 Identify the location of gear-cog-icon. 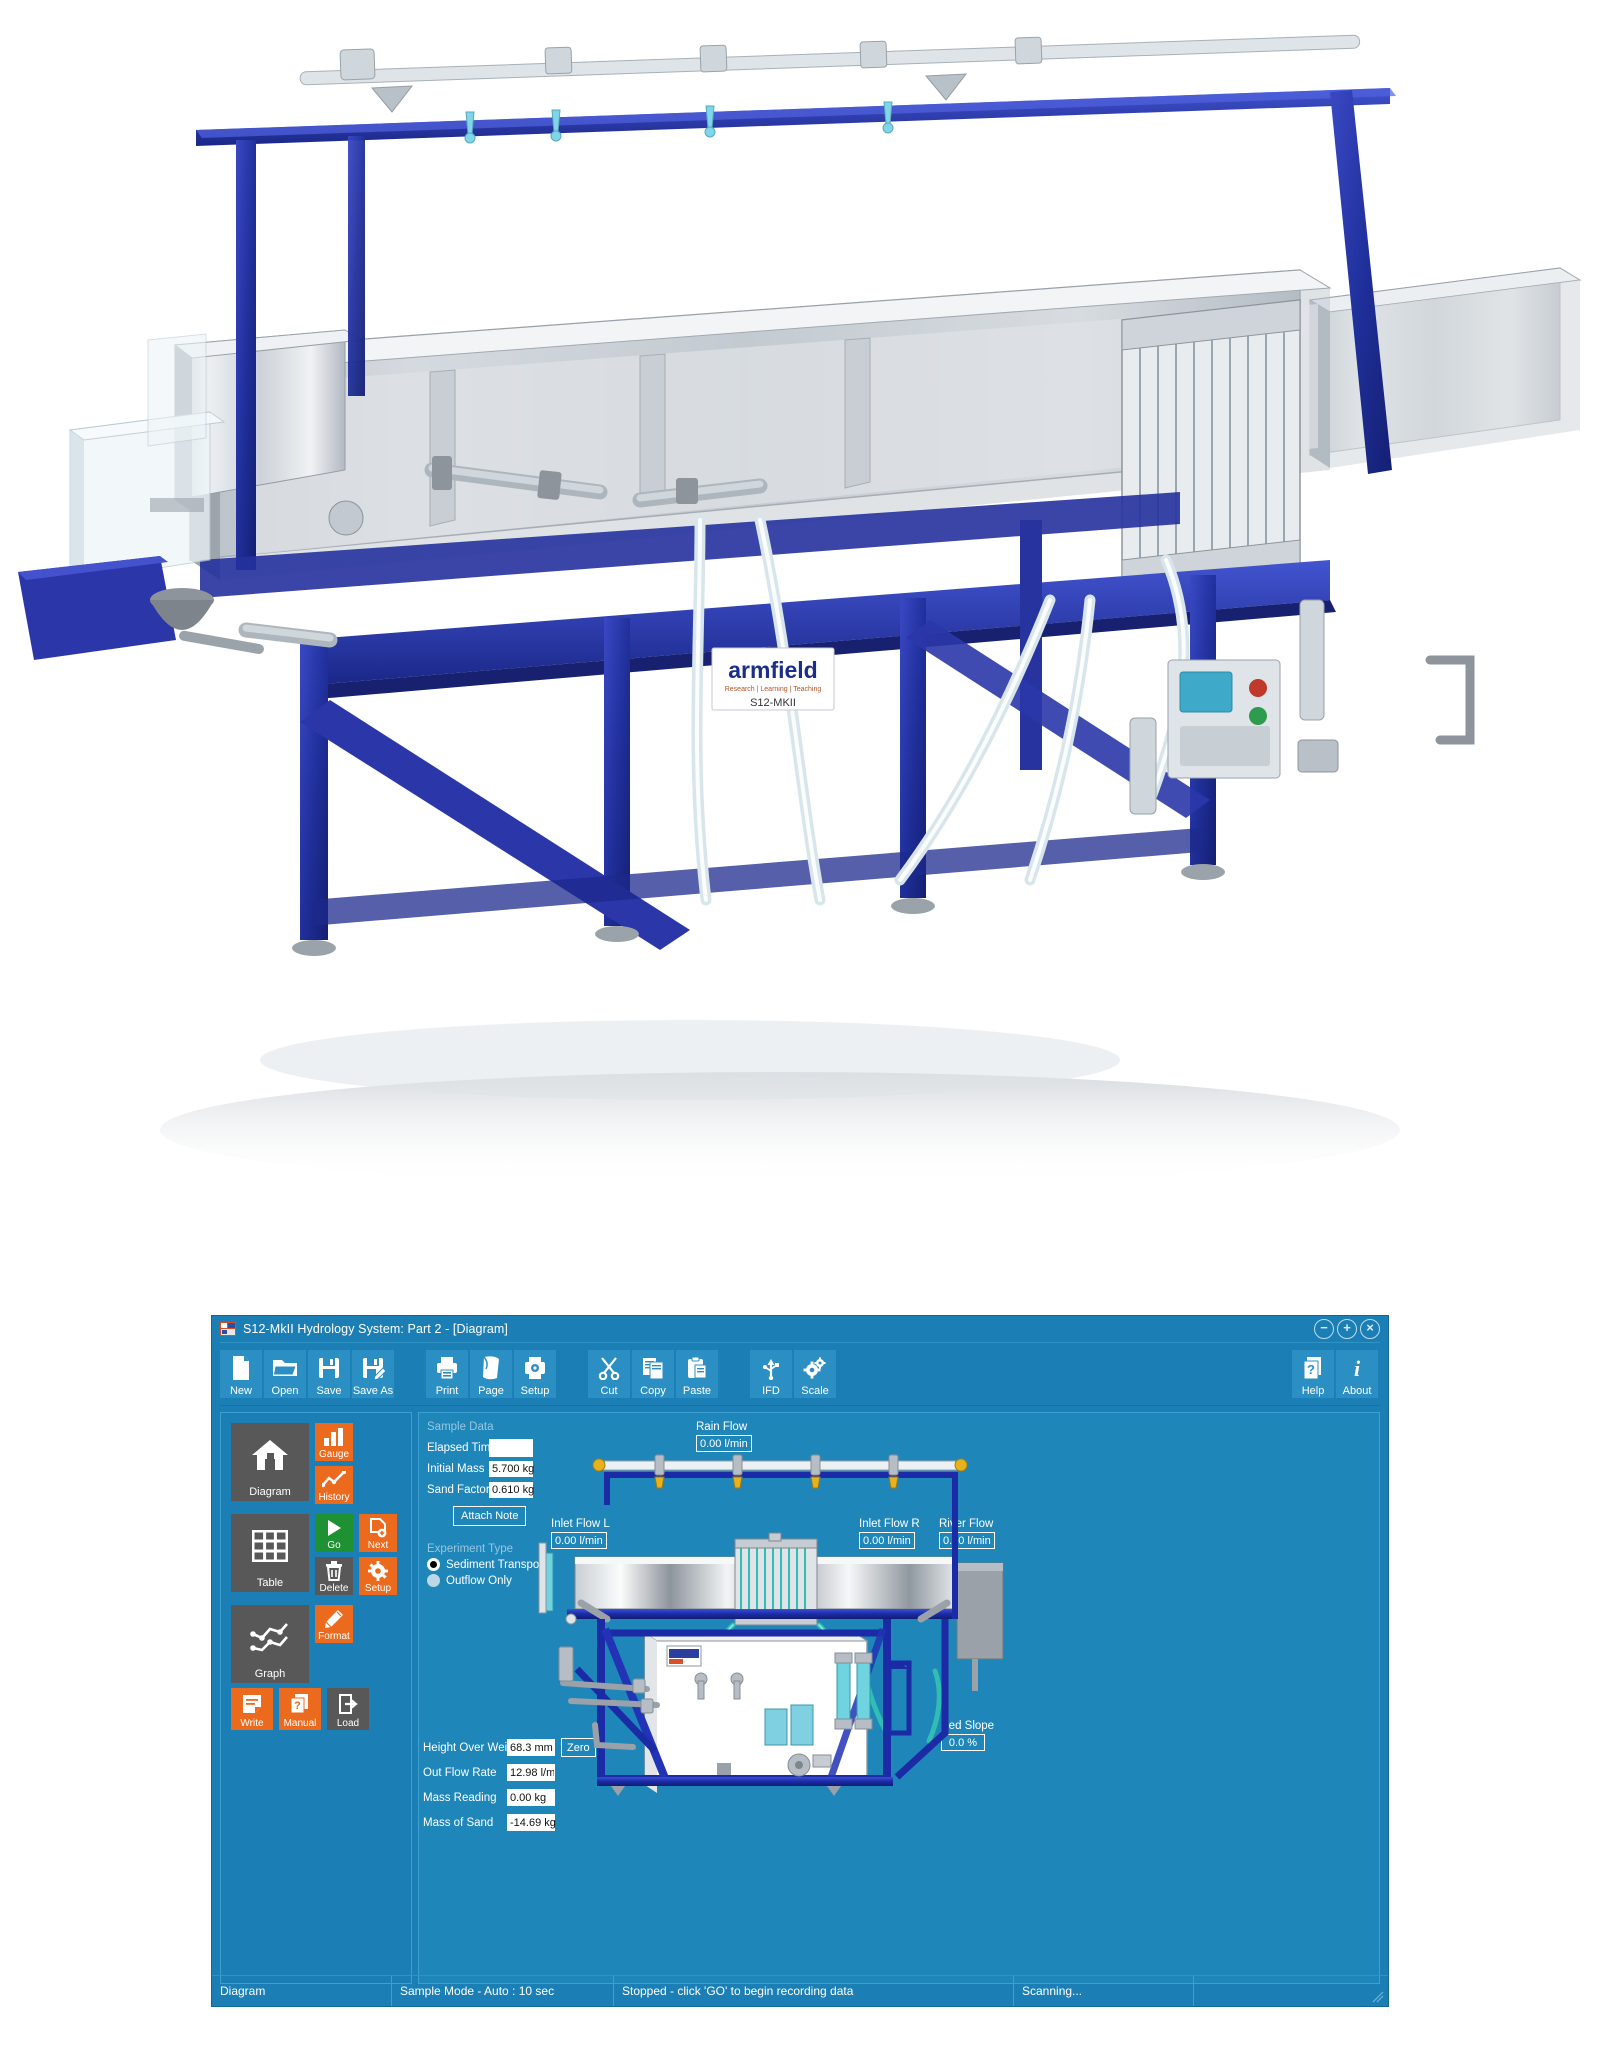
(378, 1570).